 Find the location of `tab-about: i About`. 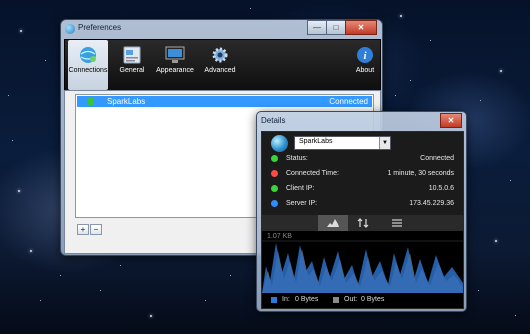

tab-about: i About is located at coordinates (365, 65).